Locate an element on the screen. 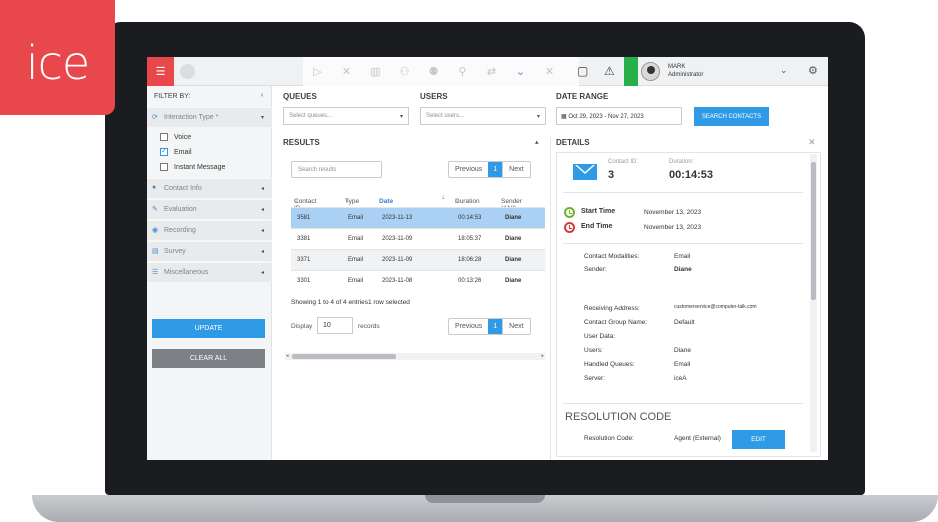  stop-icon: ✕ is located at coordinates (346, 71).